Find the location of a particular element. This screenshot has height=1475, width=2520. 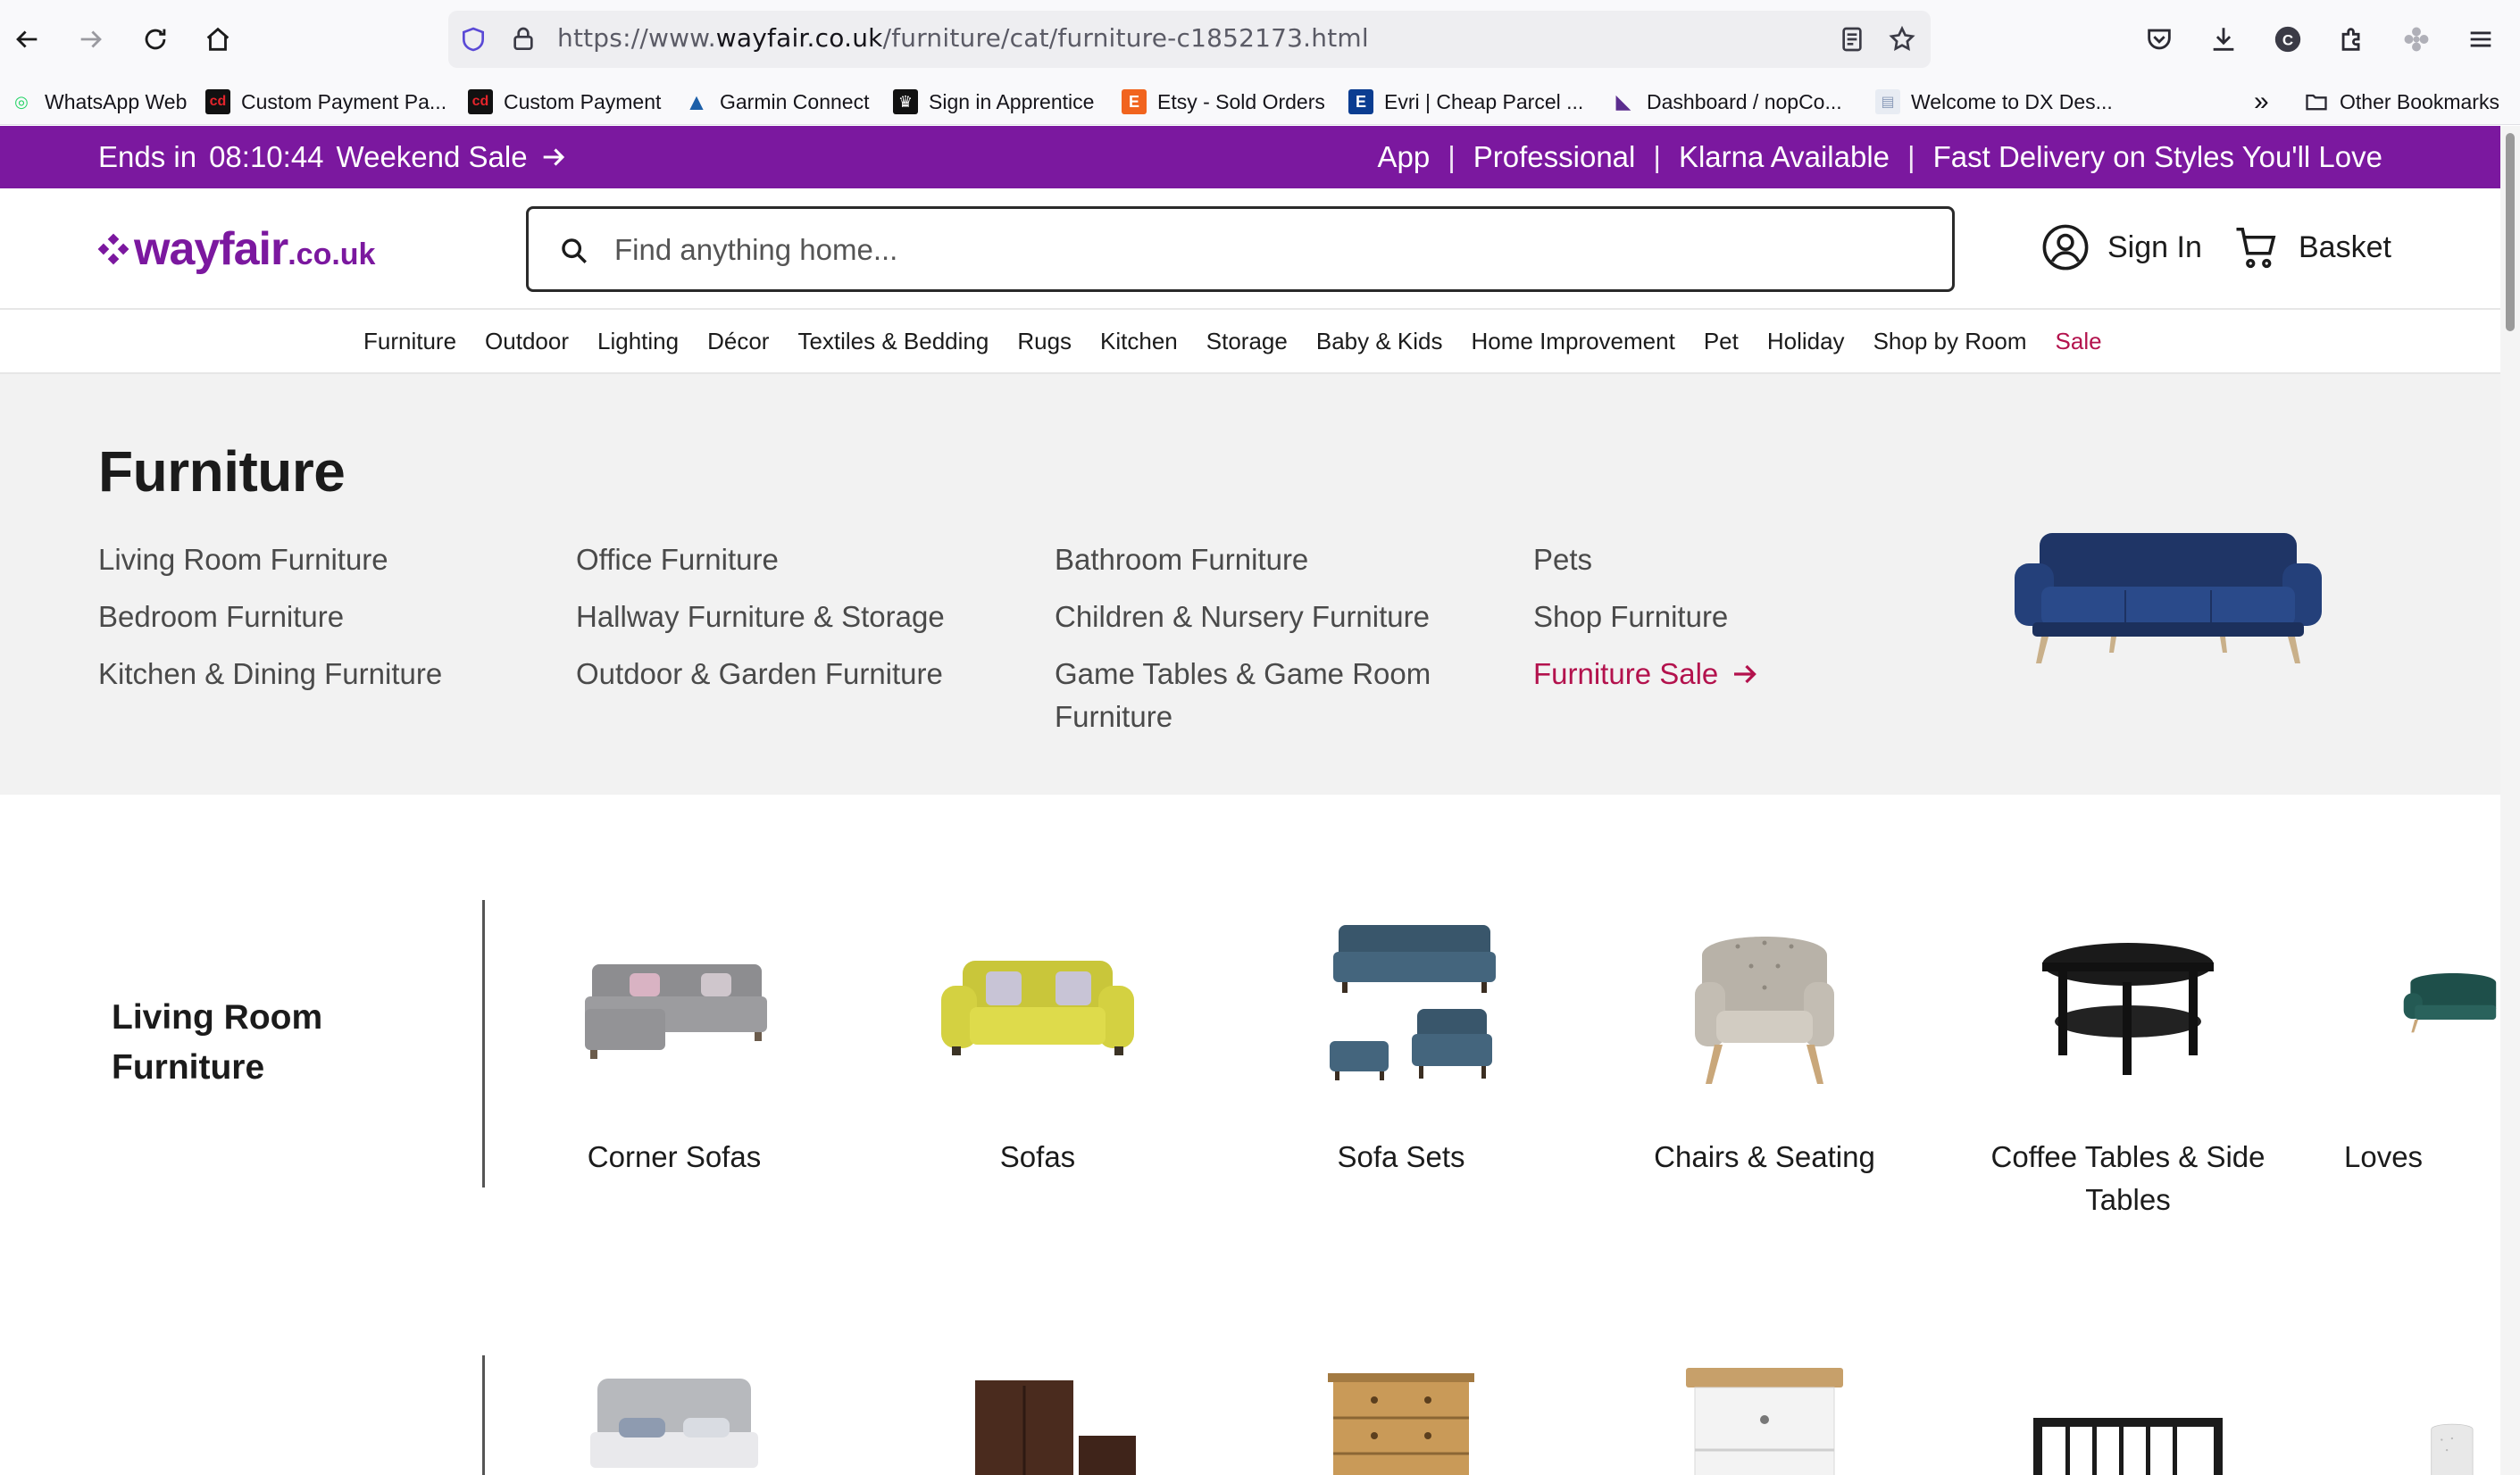

extensions-puzzle-icon is located at coordinates (2352, 40).